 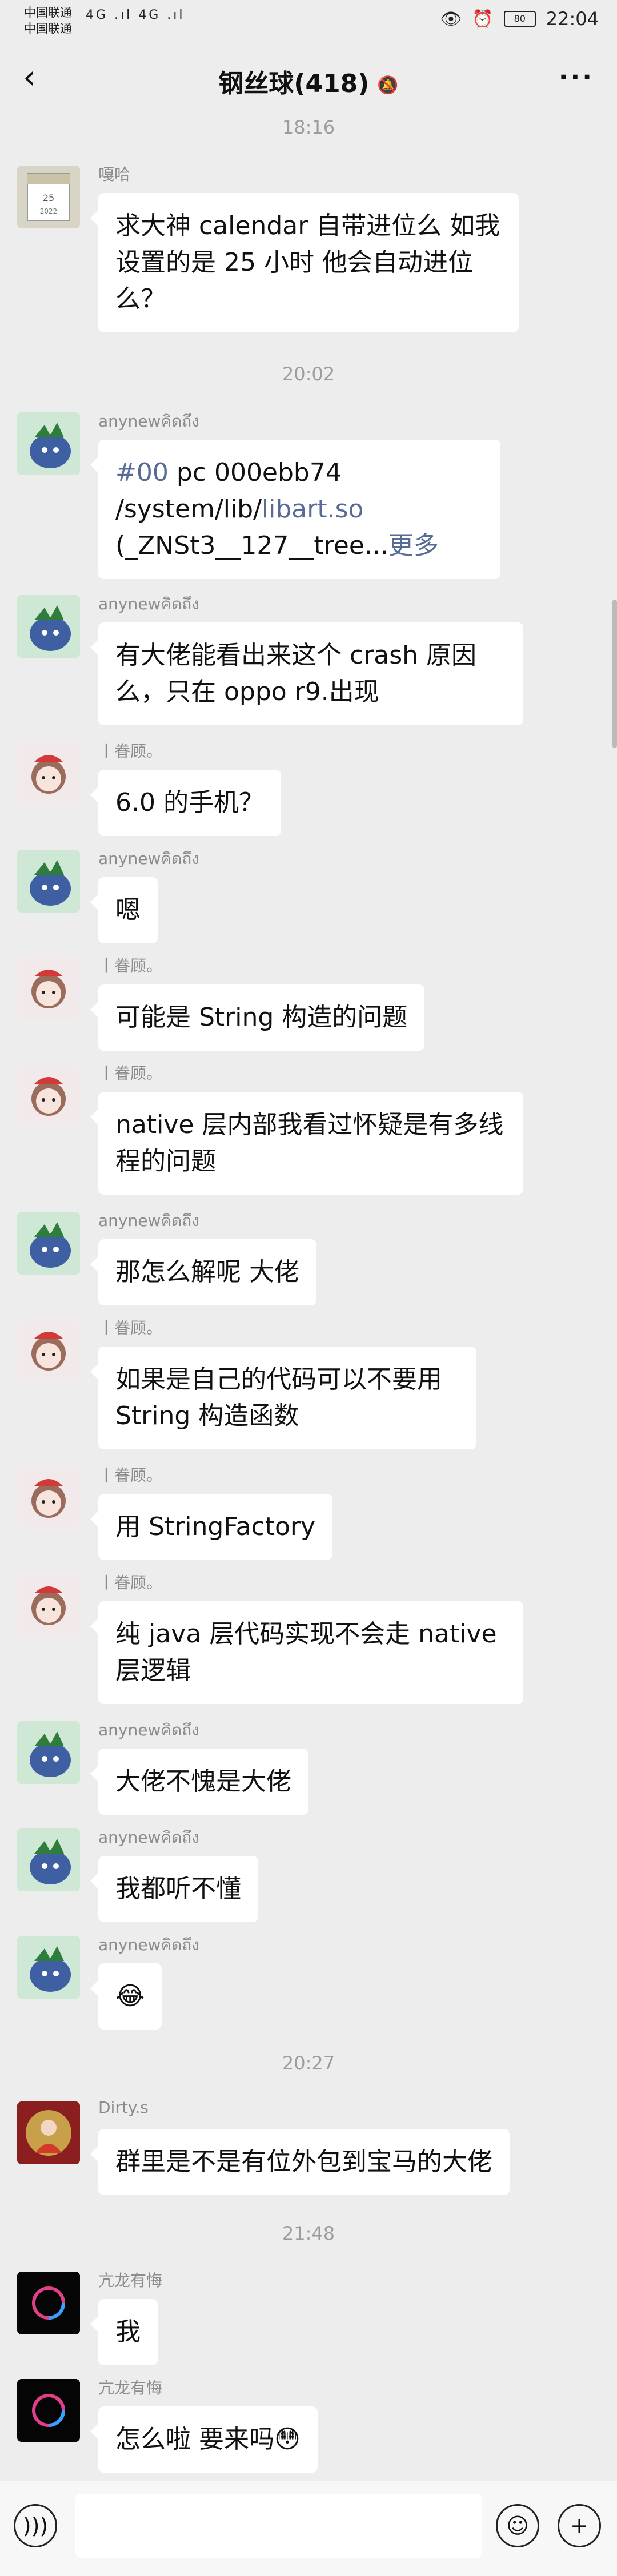 What do you see at coordinates (174, 1889) in the screenshot?
I see `message-bubble: 我都听不懂` at bounding box center [174, 1889].